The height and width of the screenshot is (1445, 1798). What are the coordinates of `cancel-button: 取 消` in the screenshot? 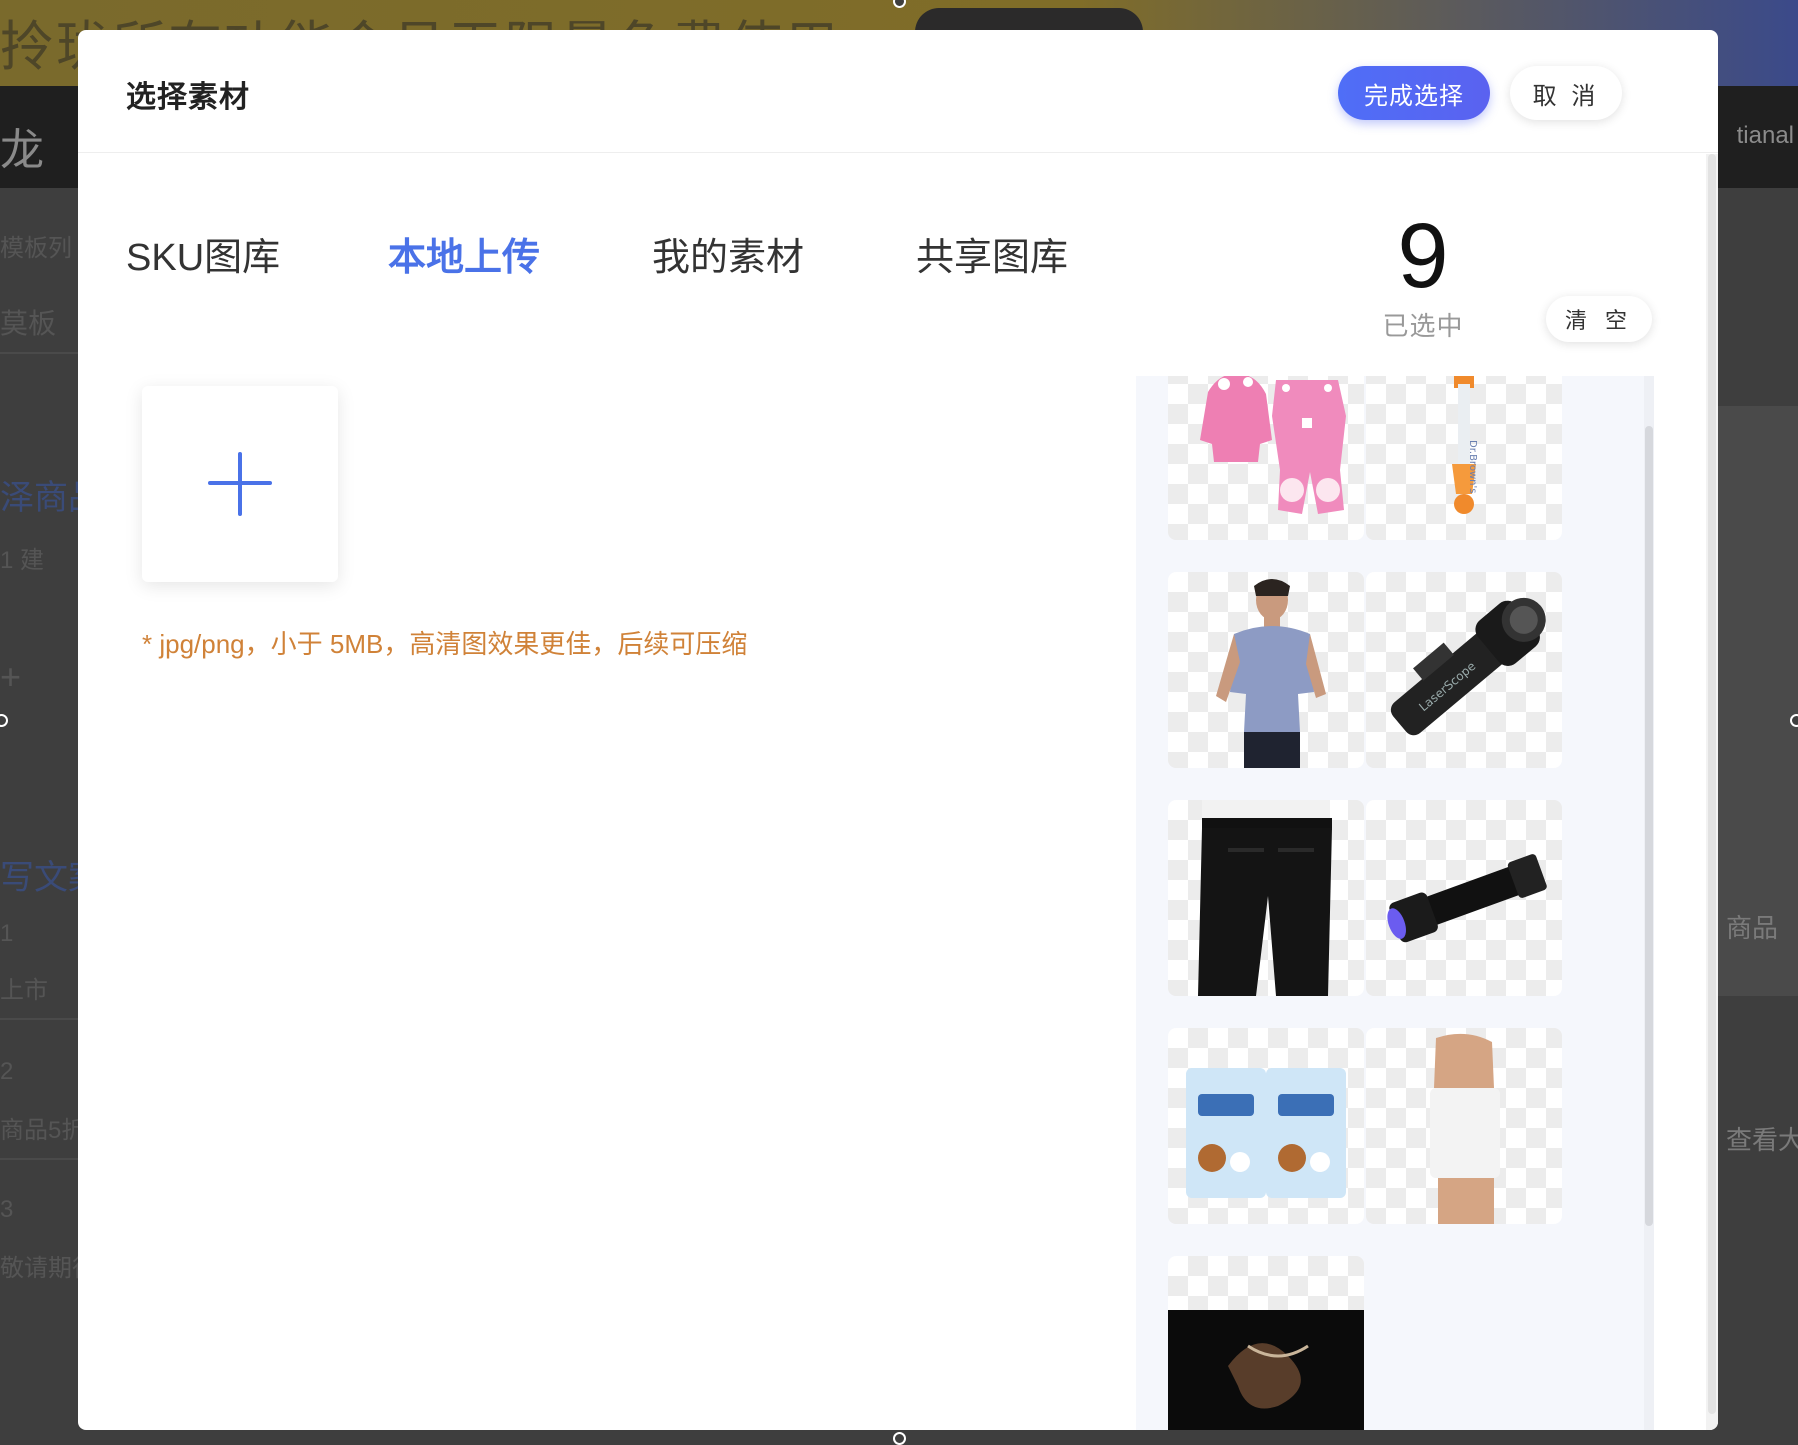 It's located at (1566, 93).